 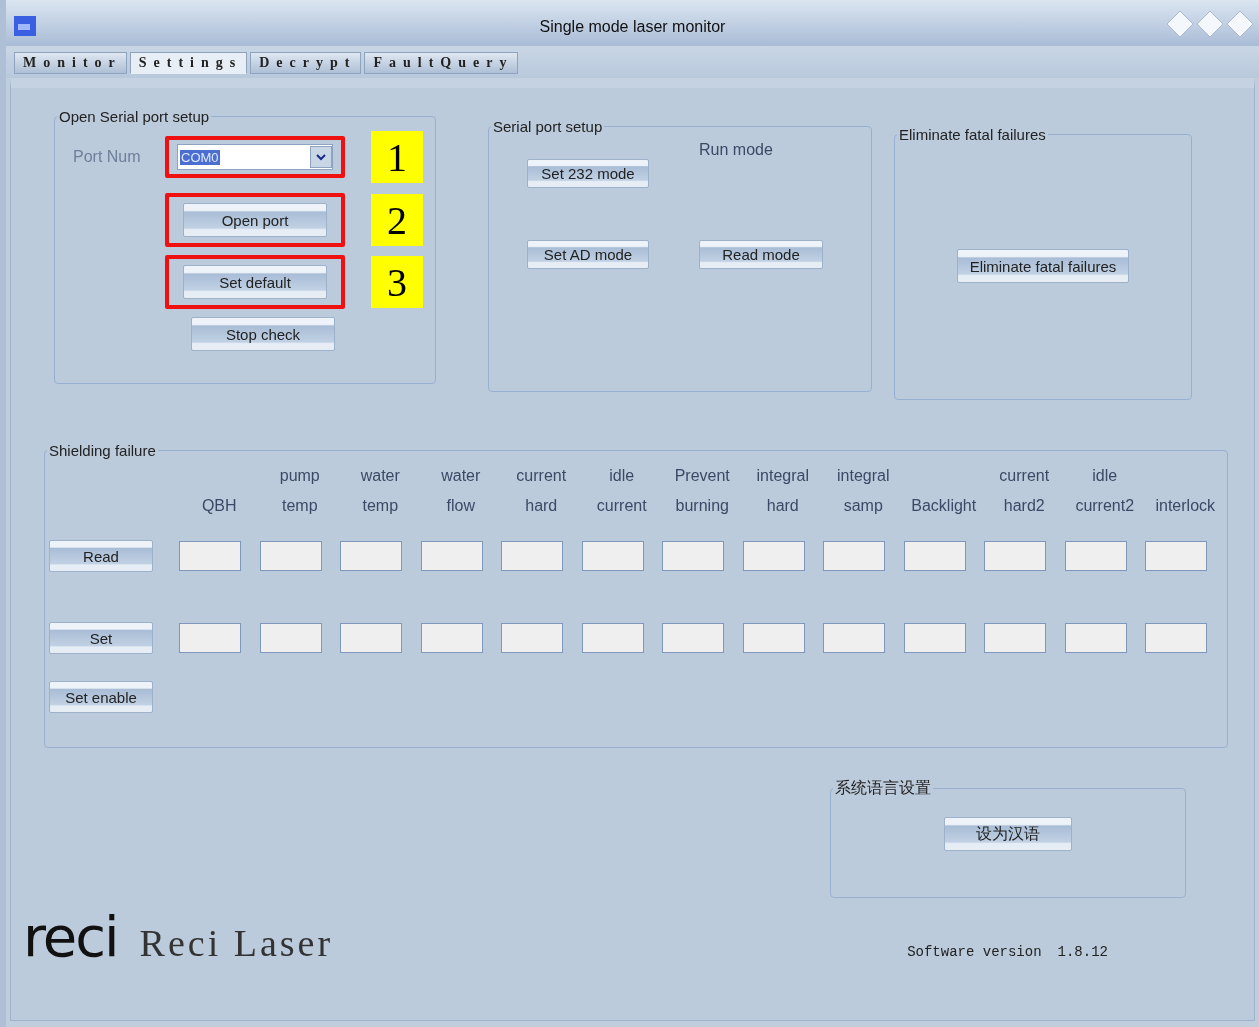 What do you see at coordinates (188, 63) in the screenshot?
I see `tab: Settings` at bounding box center [188, 63].